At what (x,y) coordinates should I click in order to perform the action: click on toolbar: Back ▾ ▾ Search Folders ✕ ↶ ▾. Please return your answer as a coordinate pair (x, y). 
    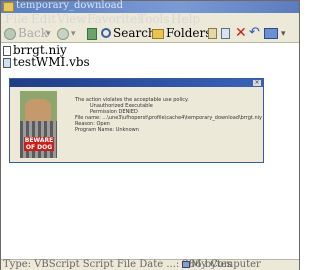
    Looking at the image, I should click on (150, 34).